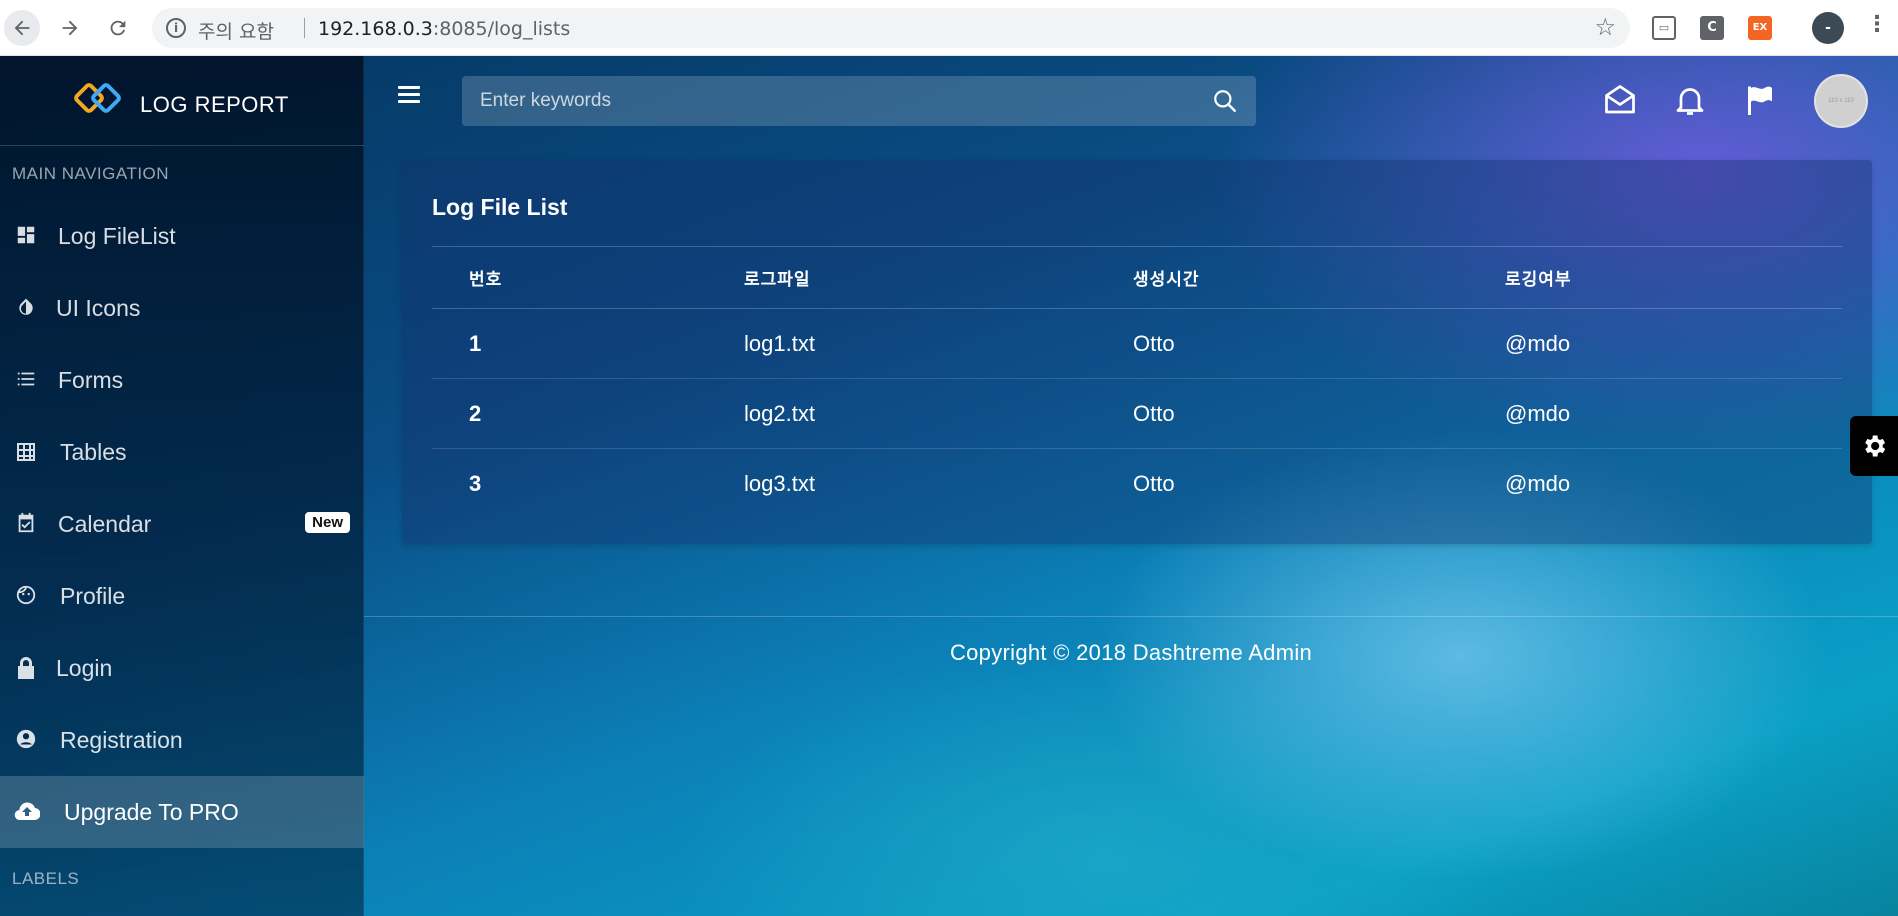 Image resolution: width=1898 pixels, height=916 pixels. Describe the element at coordinates (501, 29) in the screenshot. I see `url-path: :8085/log_lists` at that location.